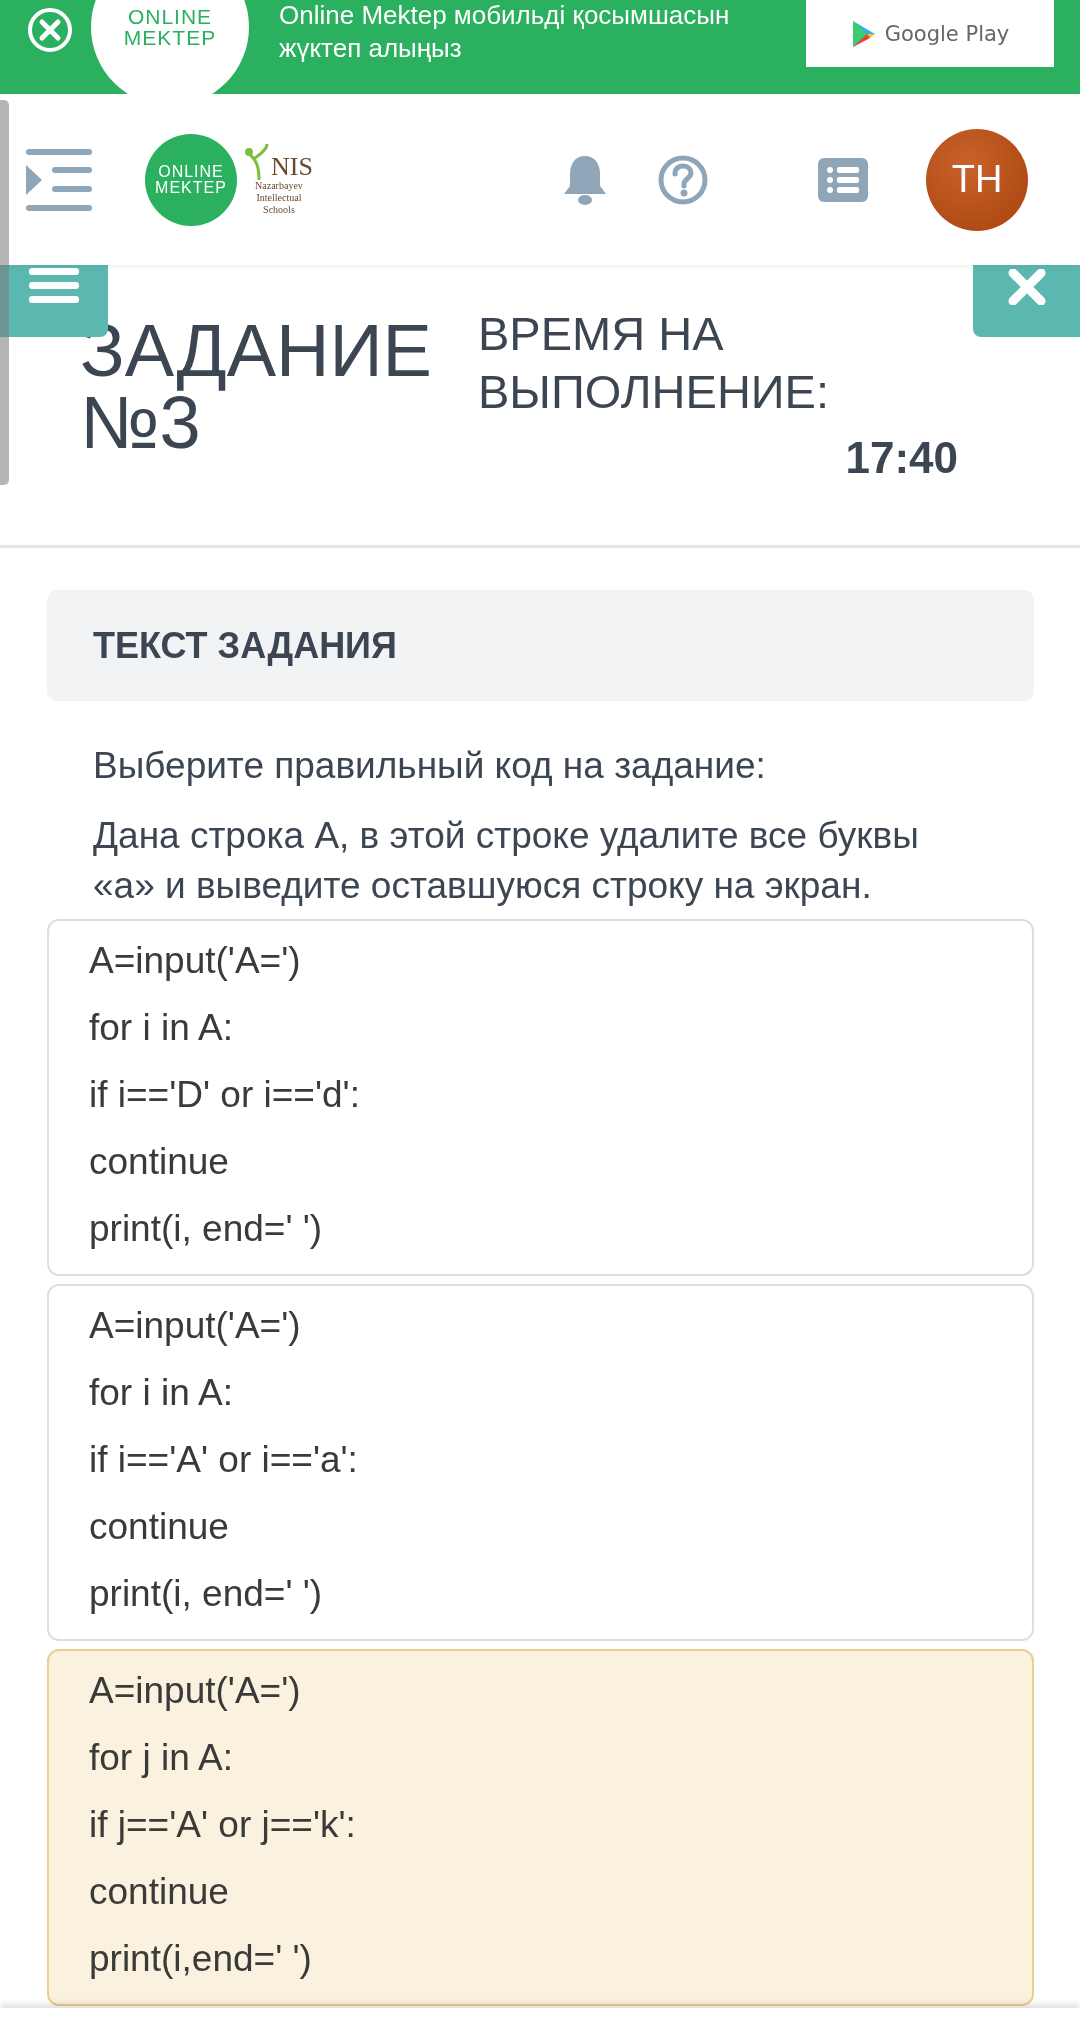  I want to click on sprout-icon, so click(258, 161).